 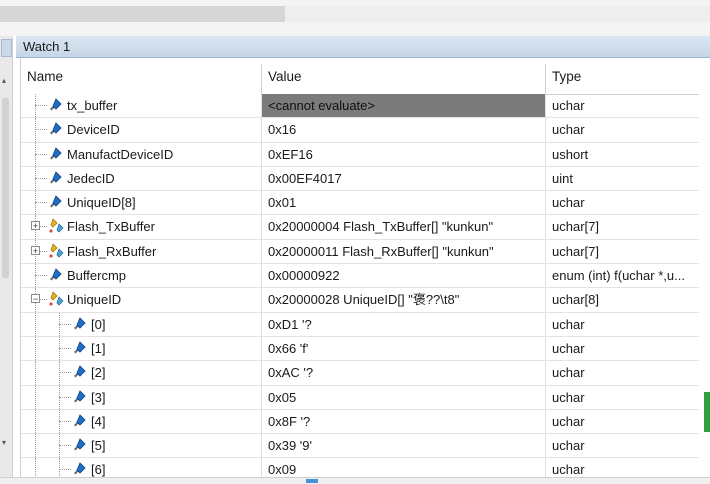 I want to click on watch-row-name: [3], so click(x=98, y=397).